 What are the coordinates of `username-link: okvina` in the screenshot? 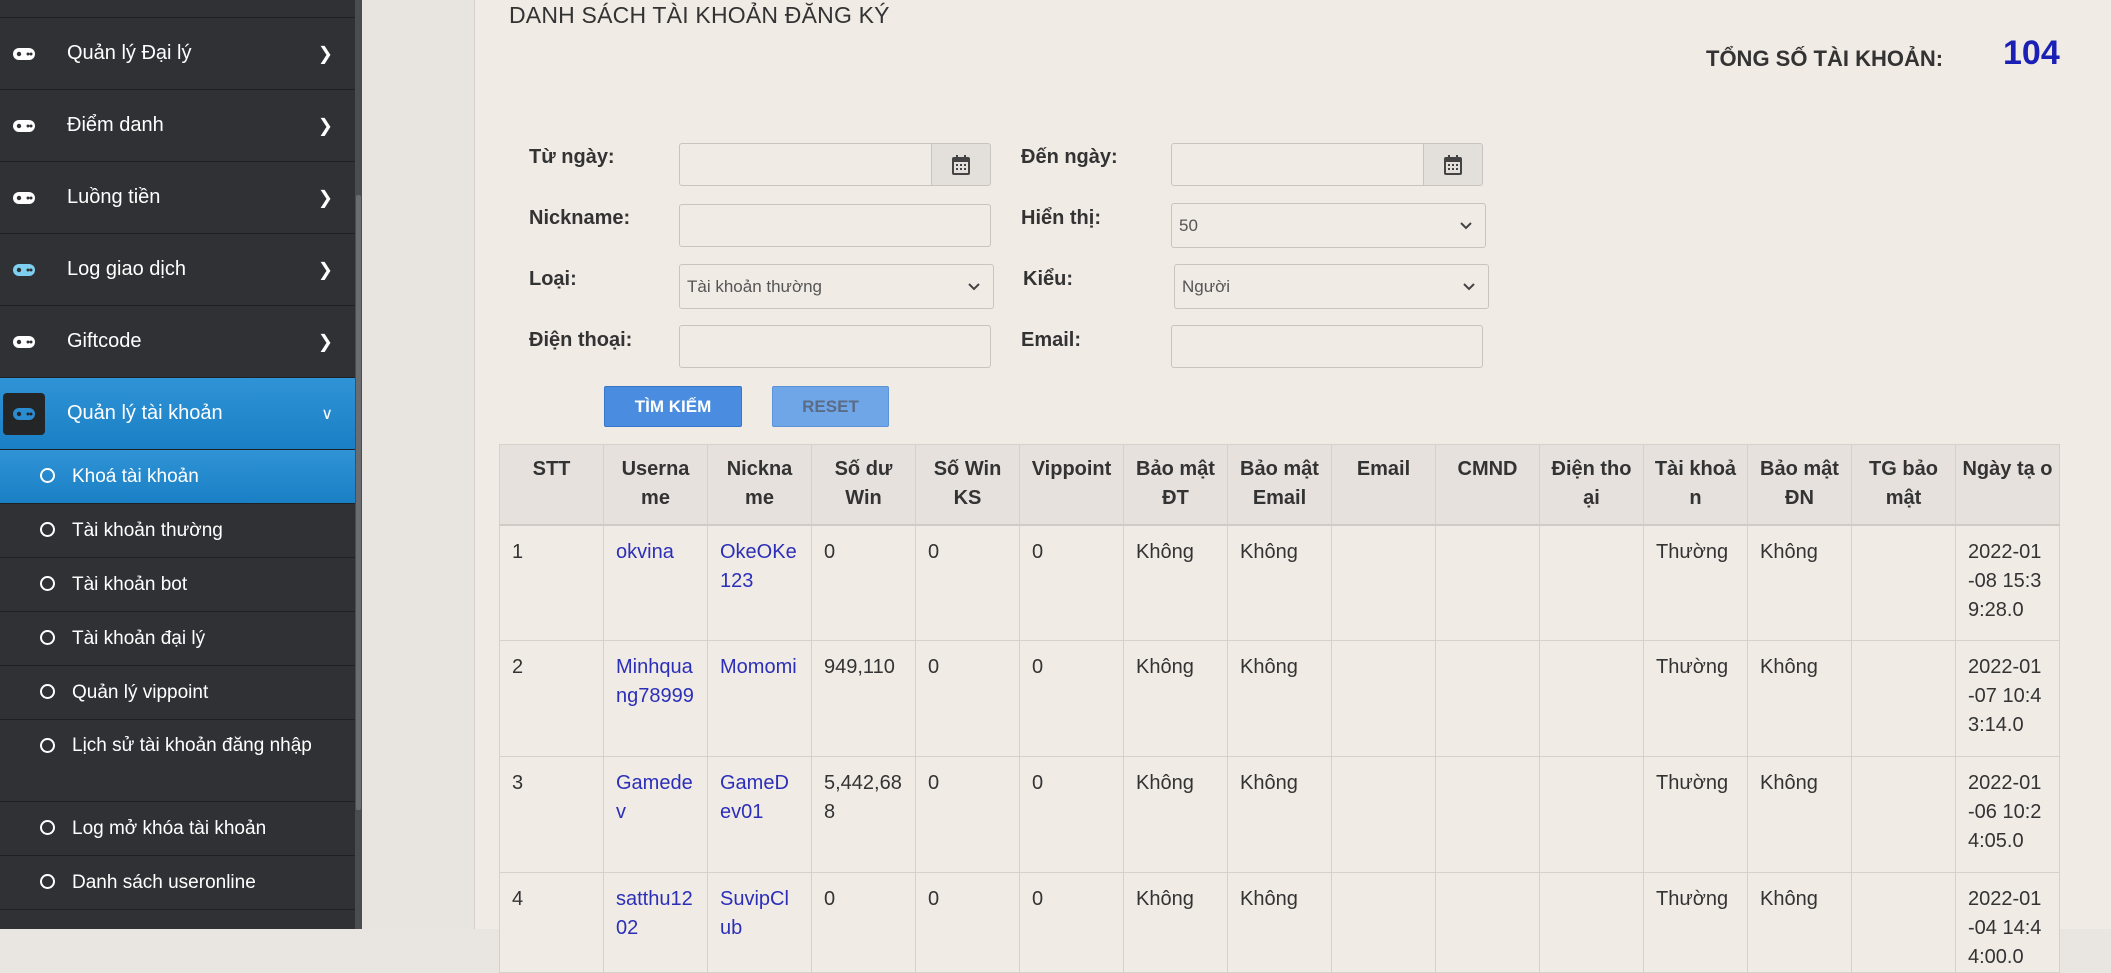 It's located at (655, 582).